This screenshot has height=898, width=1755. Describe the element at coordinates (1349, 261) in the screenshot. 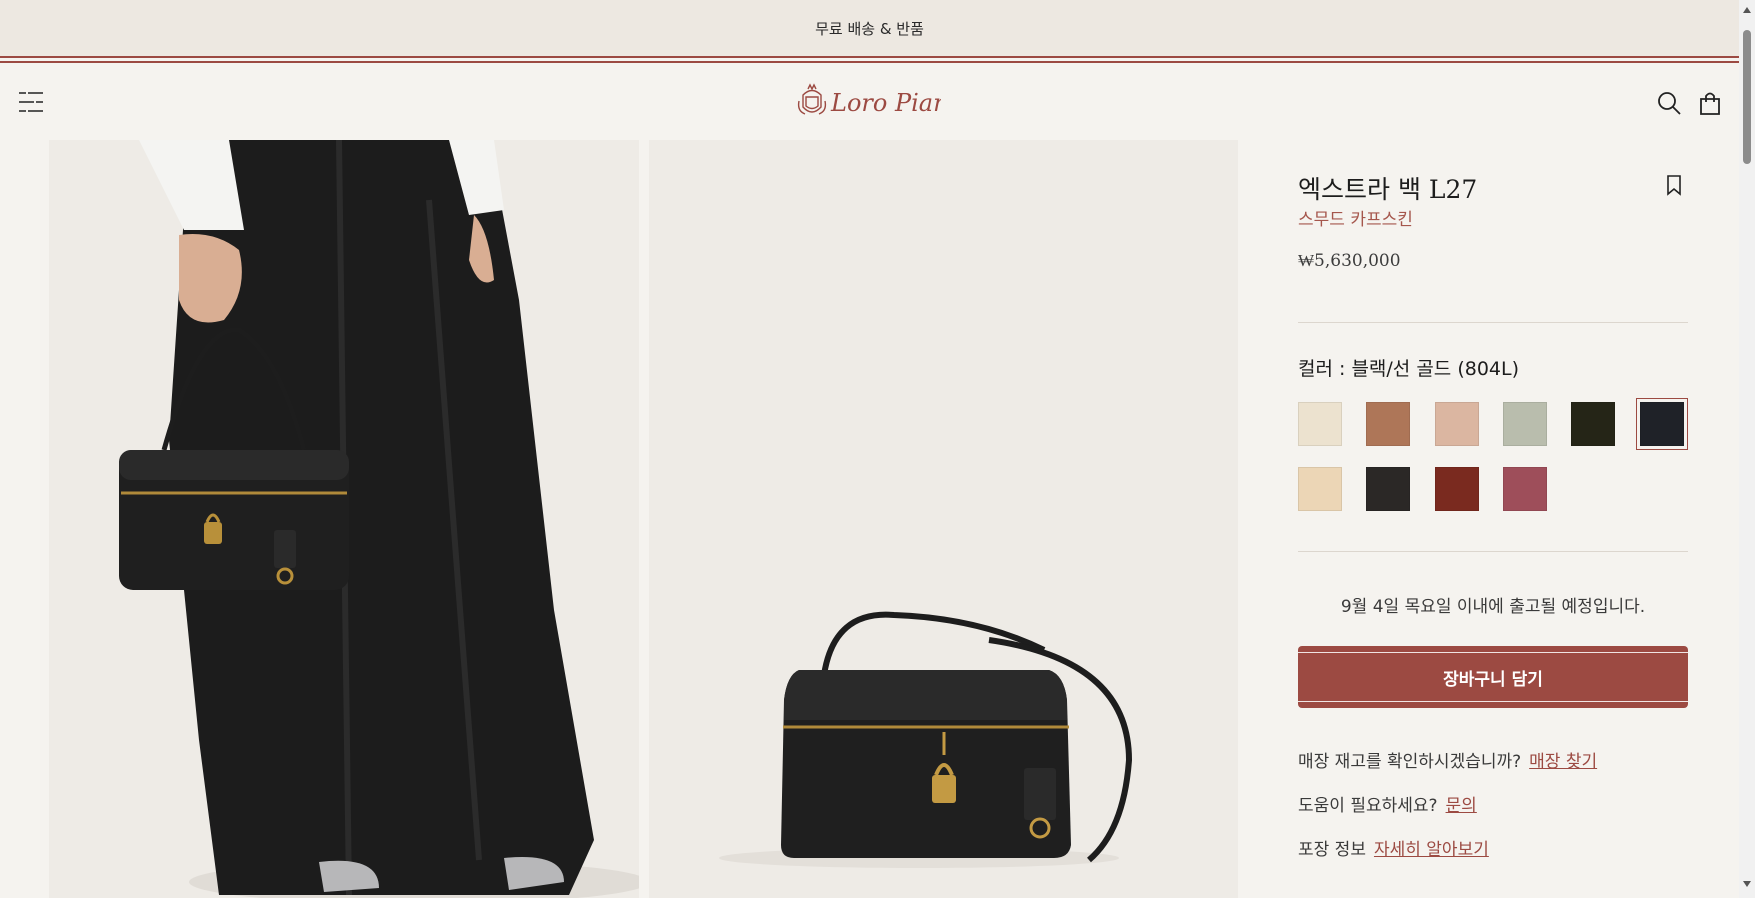

I see `product-price: ₩5,630,000` at that location.